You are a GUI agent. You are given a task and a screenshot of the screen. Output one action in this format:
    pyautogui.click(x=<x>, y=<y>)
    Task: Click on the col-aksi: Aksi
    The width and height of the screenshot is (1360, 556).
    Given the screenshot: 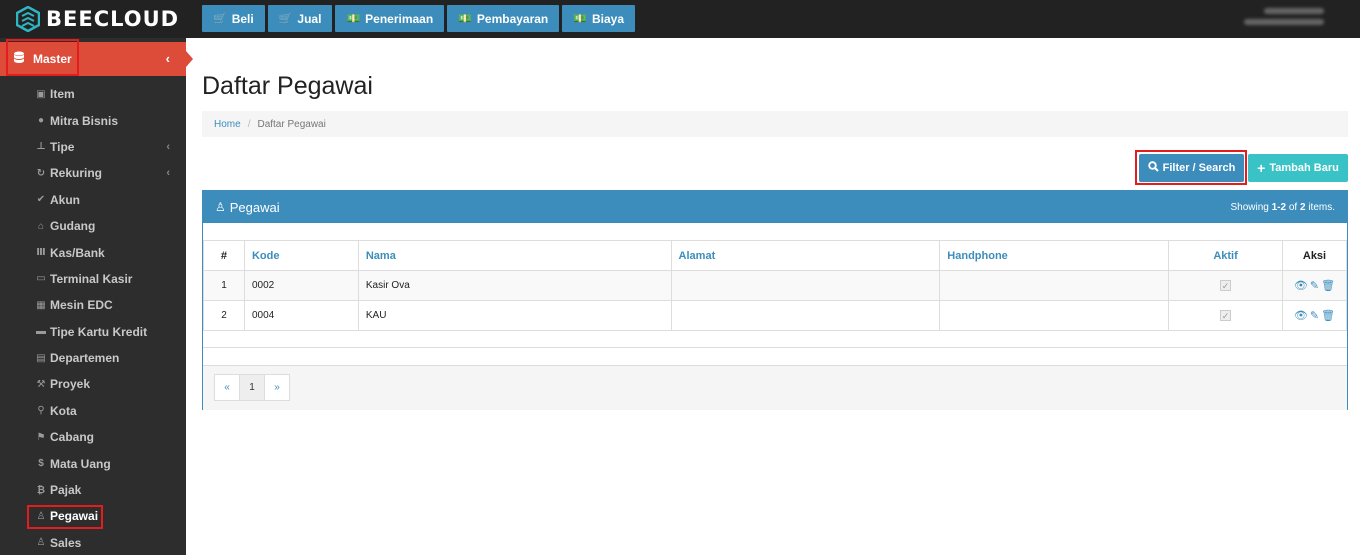 What is the action you would take?
    pyautogui.click(x=1314, y=255)
    